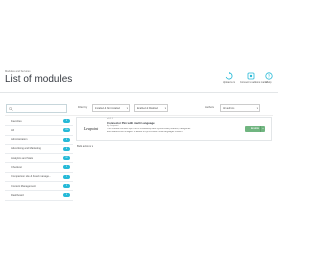  Describe the element at coordinates (39, 79) in the screenshot. I see `page-title: List of modules` at that location.